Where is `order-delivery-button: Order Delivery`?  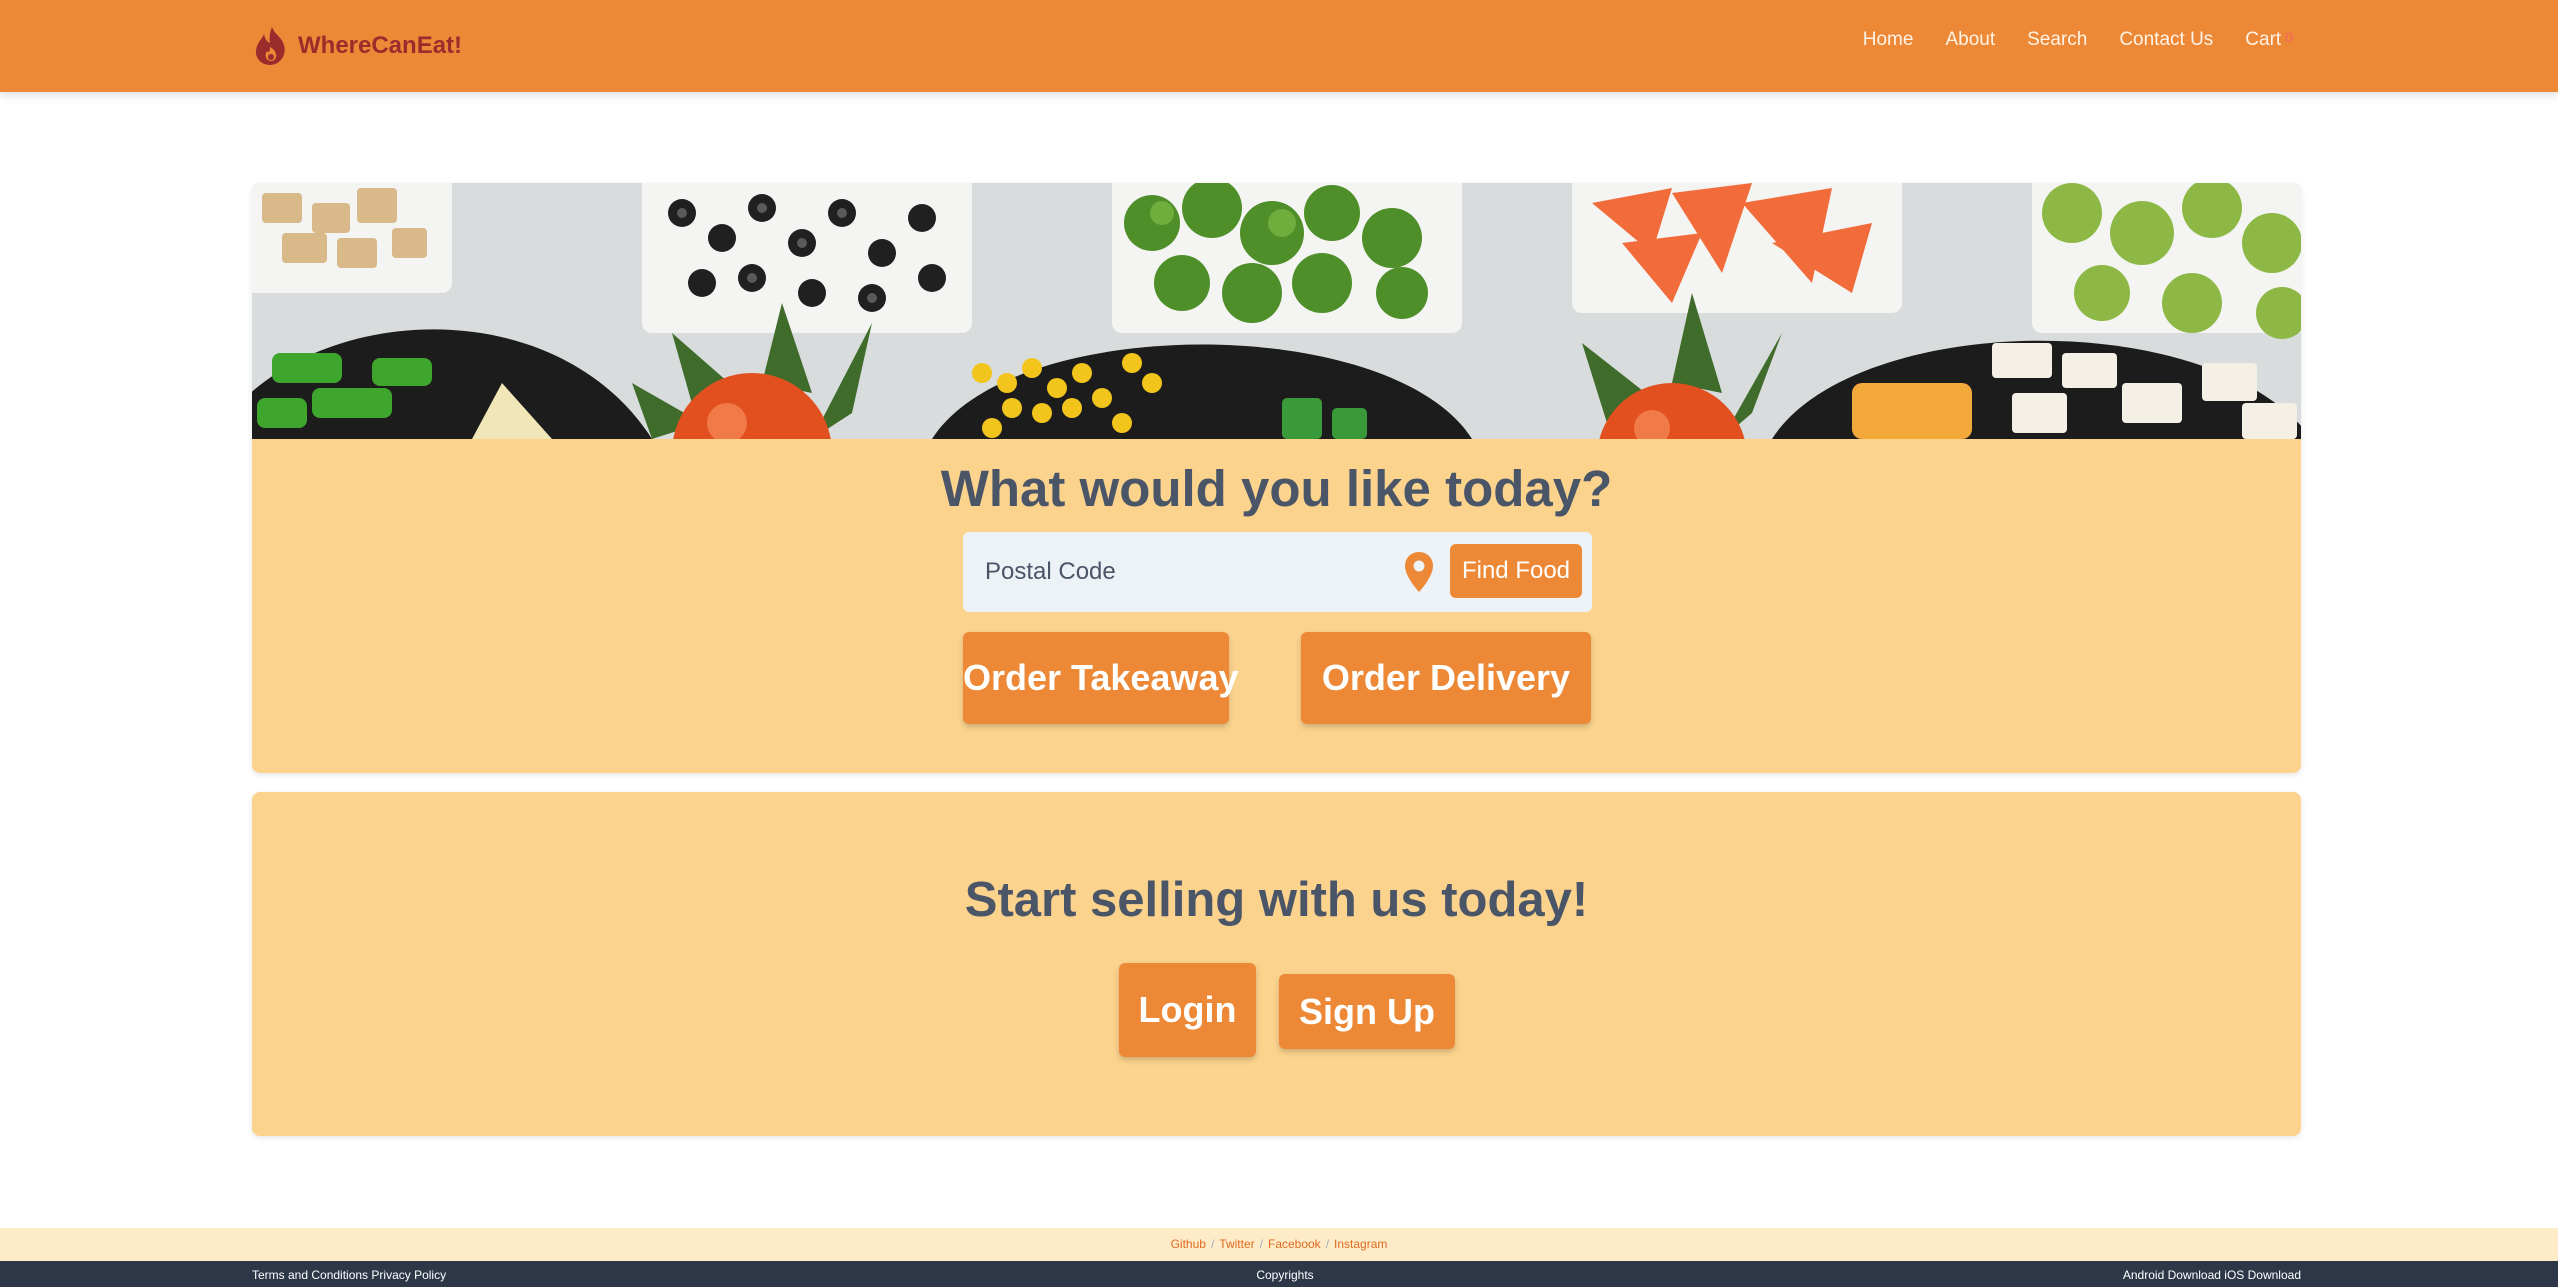
order-delivery-button: Order Delivery is located at coordinates (1446, 678).